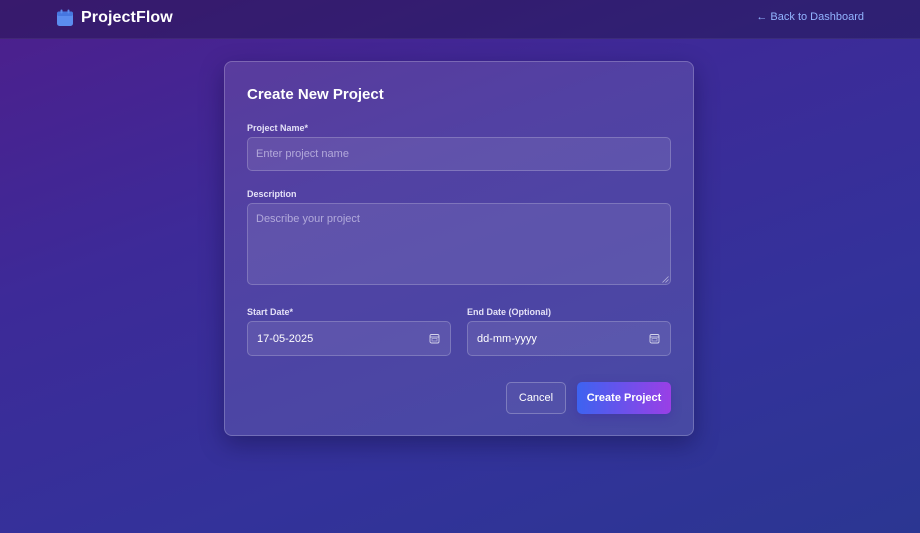 This screenshot has width=920, height=533. Describe the element at coordinates (285, 339) in the screenshot. I see `start-date-value: 17-05-2025` at that location.